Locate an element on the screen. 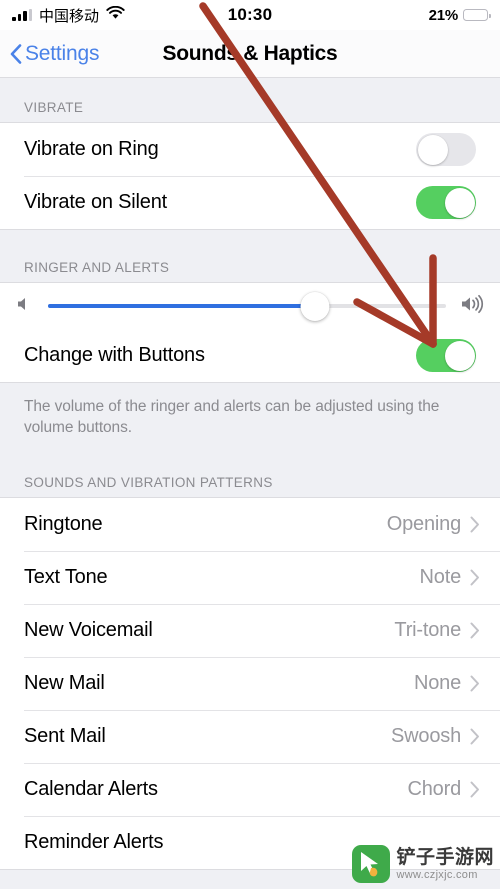 Image resolution: width=500 pixels, height=889 pixels. watermark: 铲子手游网 www.czjxjc.com is located at coordinates (423, 864).